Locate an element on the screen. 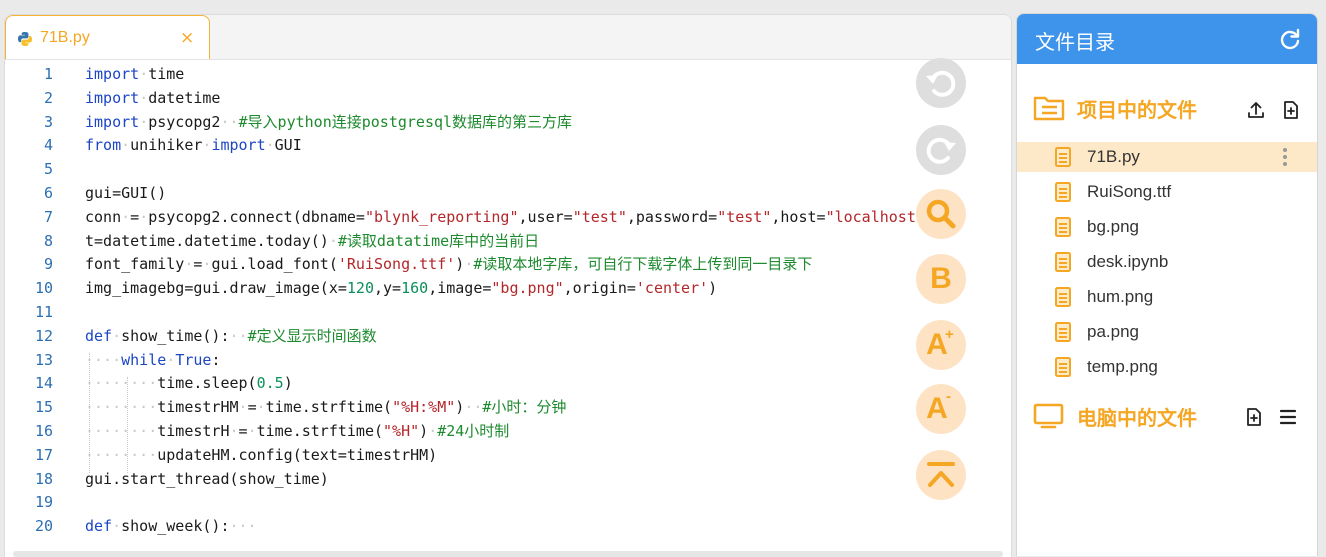  menu-icon is located at coordinates (1288, 417).